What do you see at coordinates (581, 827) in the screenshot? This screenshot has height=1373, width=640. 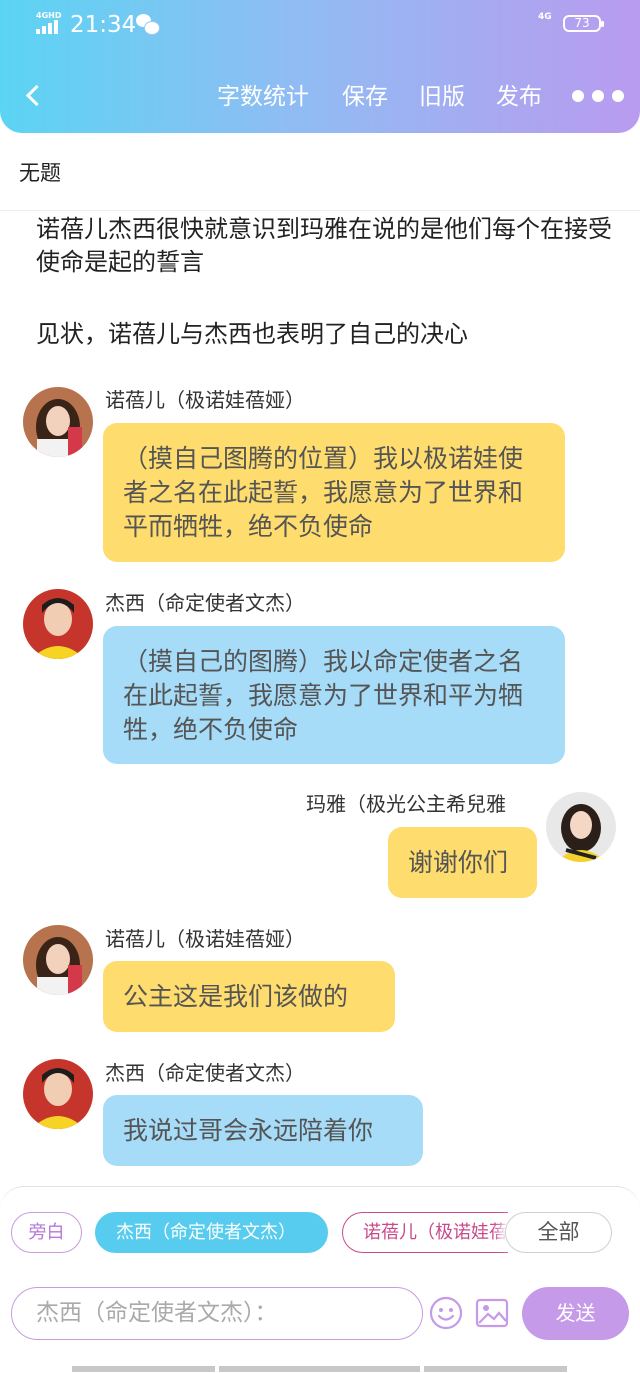 I see `avatar-maya` at bounding box center [581, 827].